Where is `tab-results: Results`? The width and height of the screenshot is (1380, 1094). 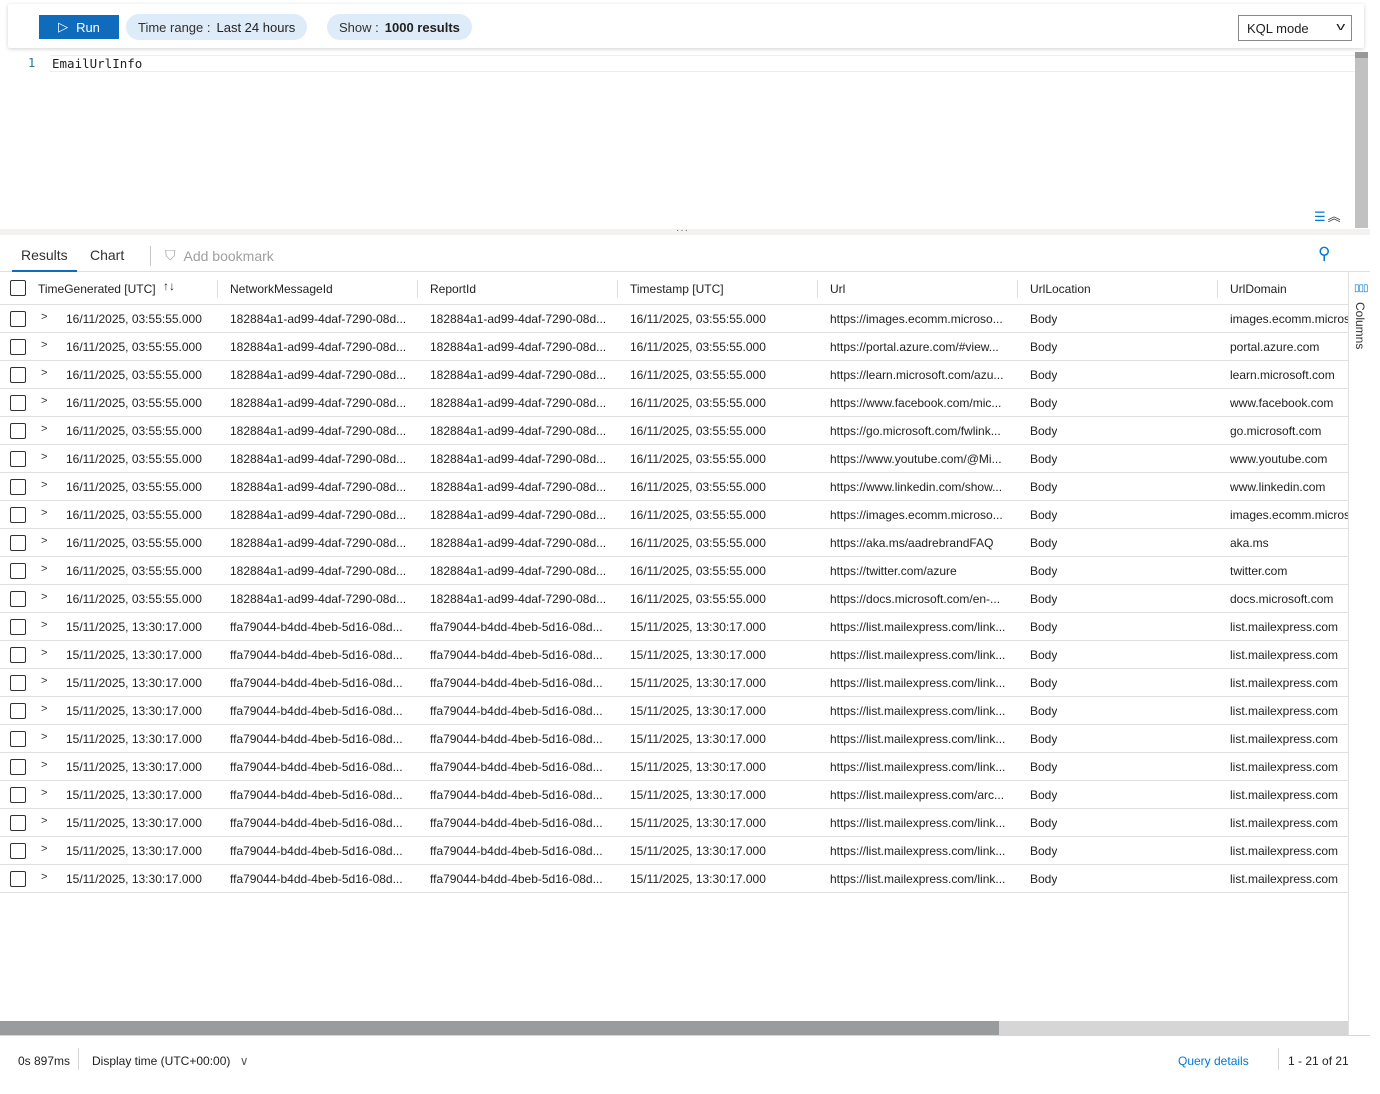
tab-results: Results is located at coordinates (44, 259).